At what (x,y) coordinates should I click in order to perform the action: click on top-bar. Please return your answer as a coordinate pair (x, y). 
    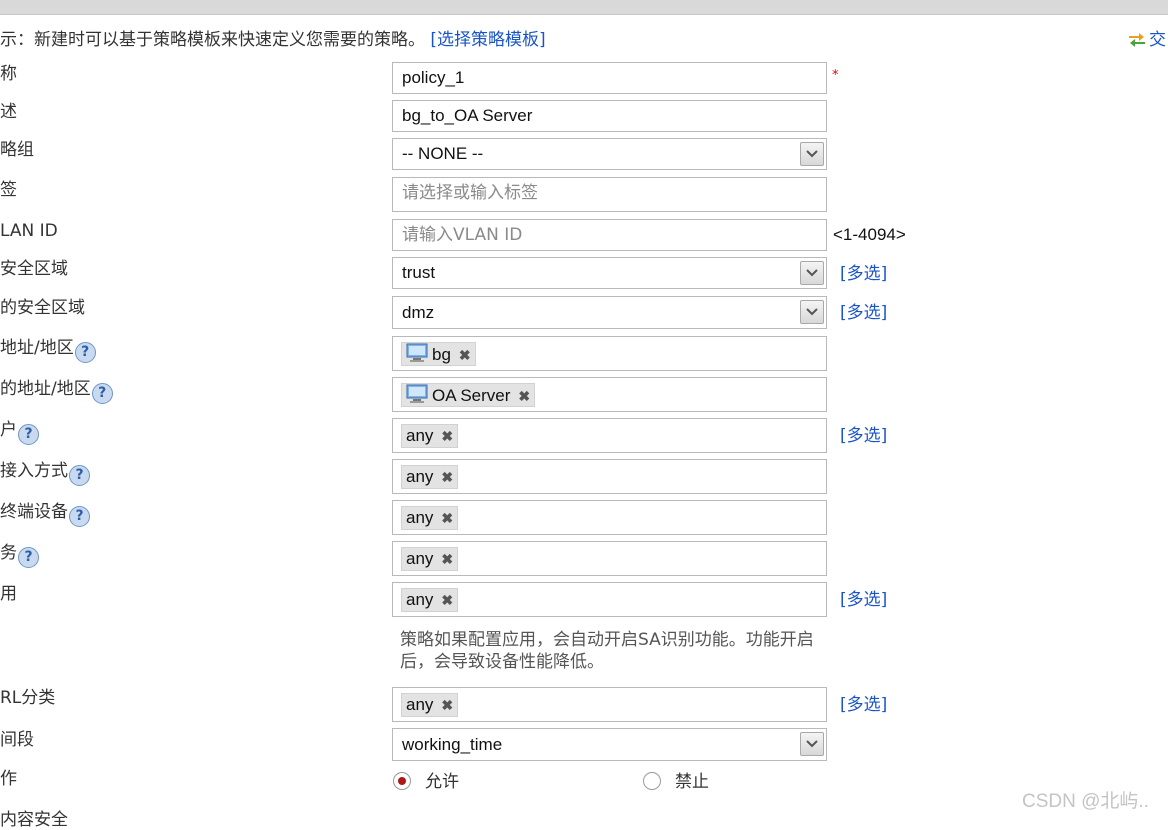
    Looking at the image, I should click on (584, 7).